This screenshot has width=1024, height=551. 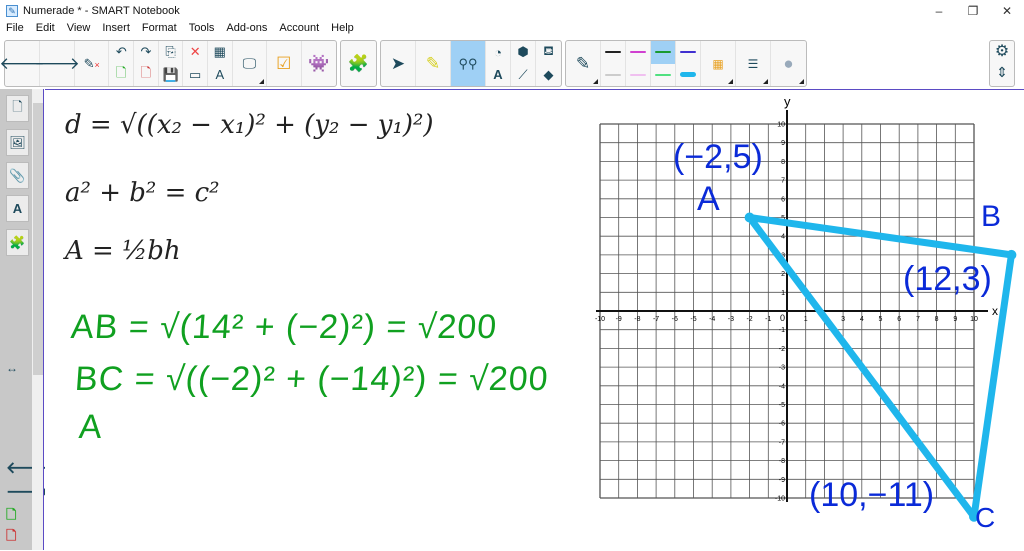 I want to click on eraser-icon: ◆, so click(x=548, y=75).